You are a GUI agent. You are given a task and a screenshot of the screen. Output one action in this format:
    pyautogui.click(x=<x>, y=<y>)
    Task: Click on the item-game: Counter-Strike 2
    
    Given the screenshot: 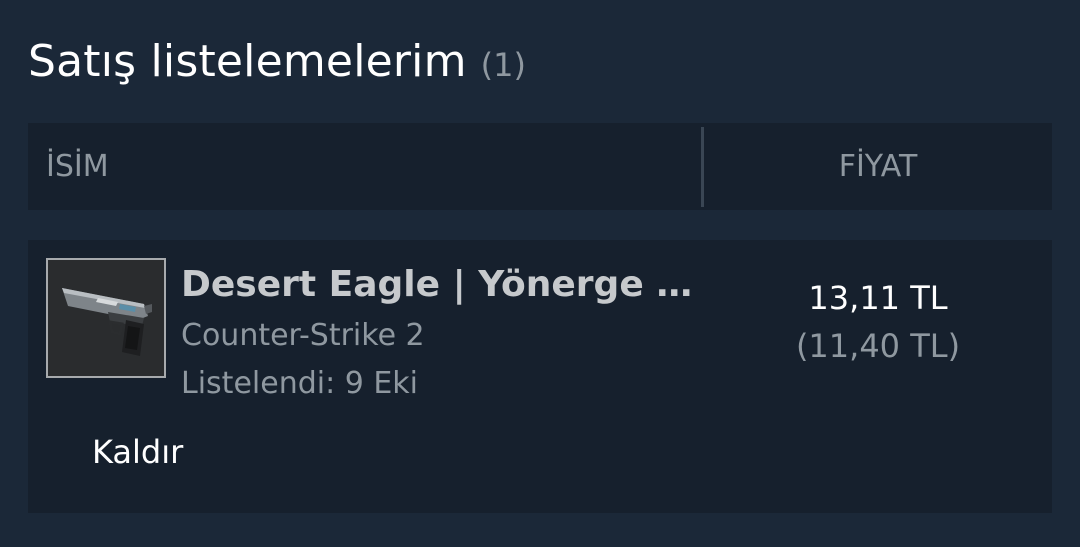 What is the action you would take?
    pyautogui.click(x=303, y=335)
    